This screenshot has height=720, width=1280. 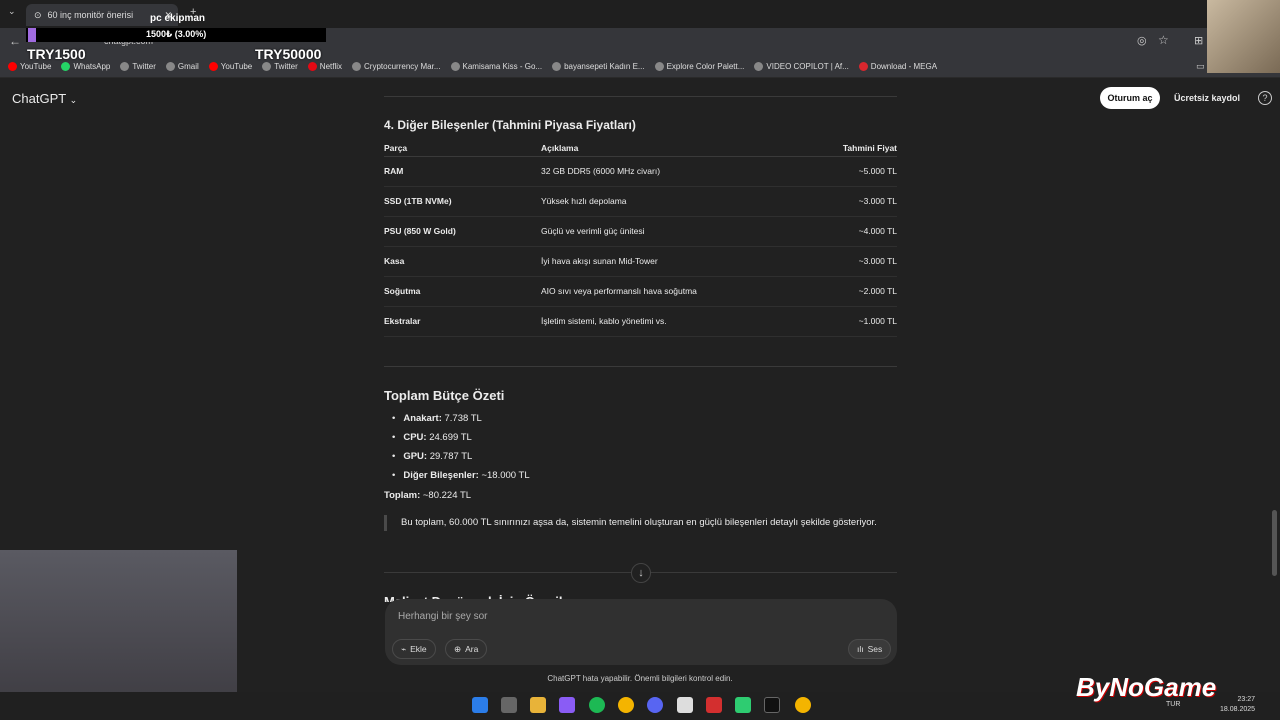 I want to click on table-cell: 32 GB DDR5 (6000 MHz civarı), so click(x=673, y=171).